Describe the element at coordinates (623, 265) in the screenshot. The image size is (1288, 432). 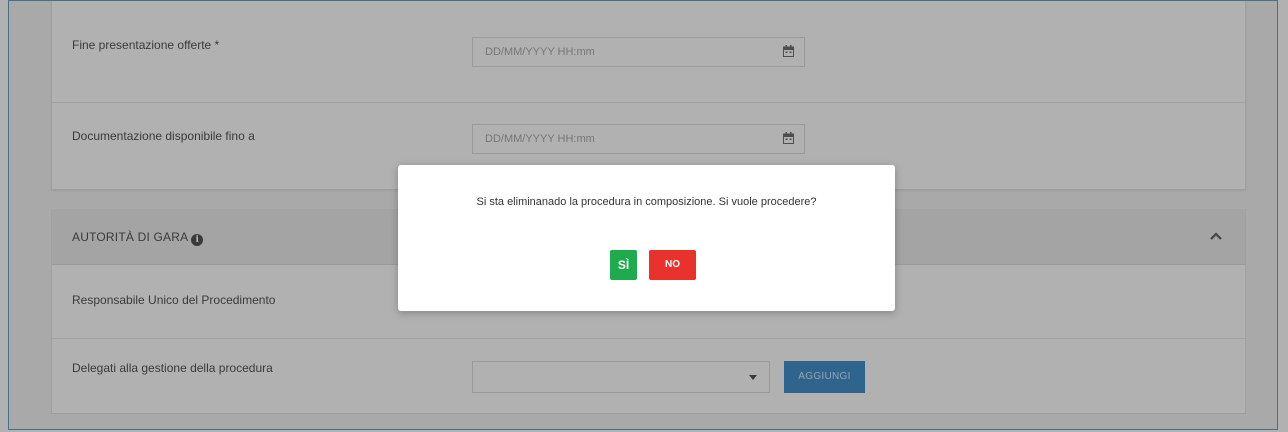
I see `yes-button: SÌ` at that location.